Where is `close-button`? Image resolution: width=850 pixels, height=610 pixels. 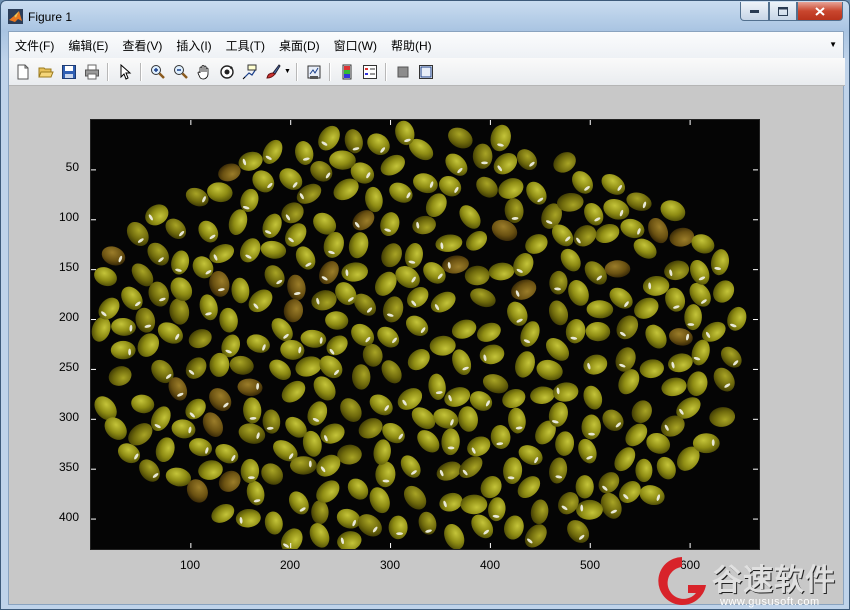
close-button is located at coordinates (820, 11).